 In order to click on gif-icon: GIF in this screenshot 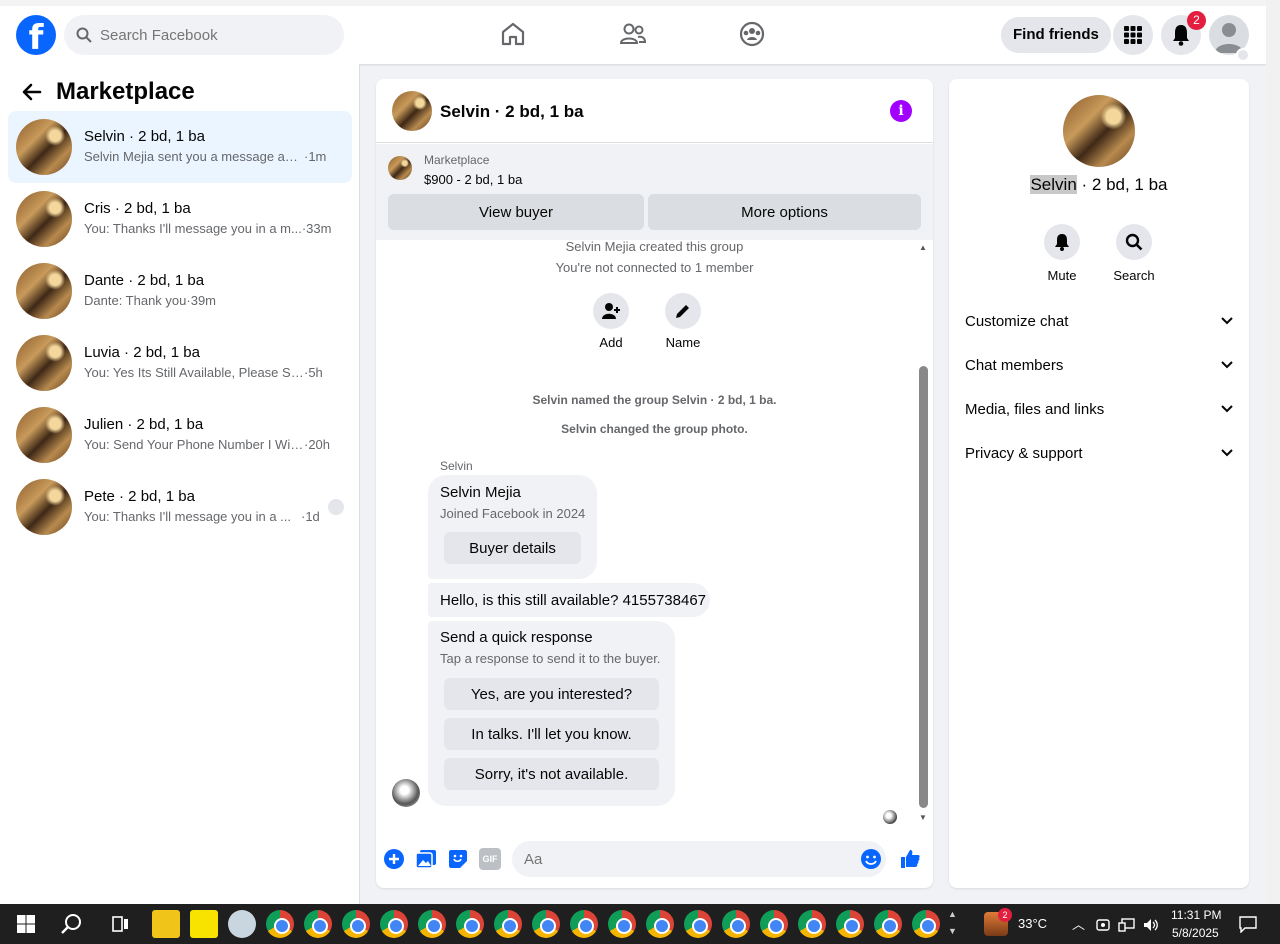, I will do `click(490, 859)`.